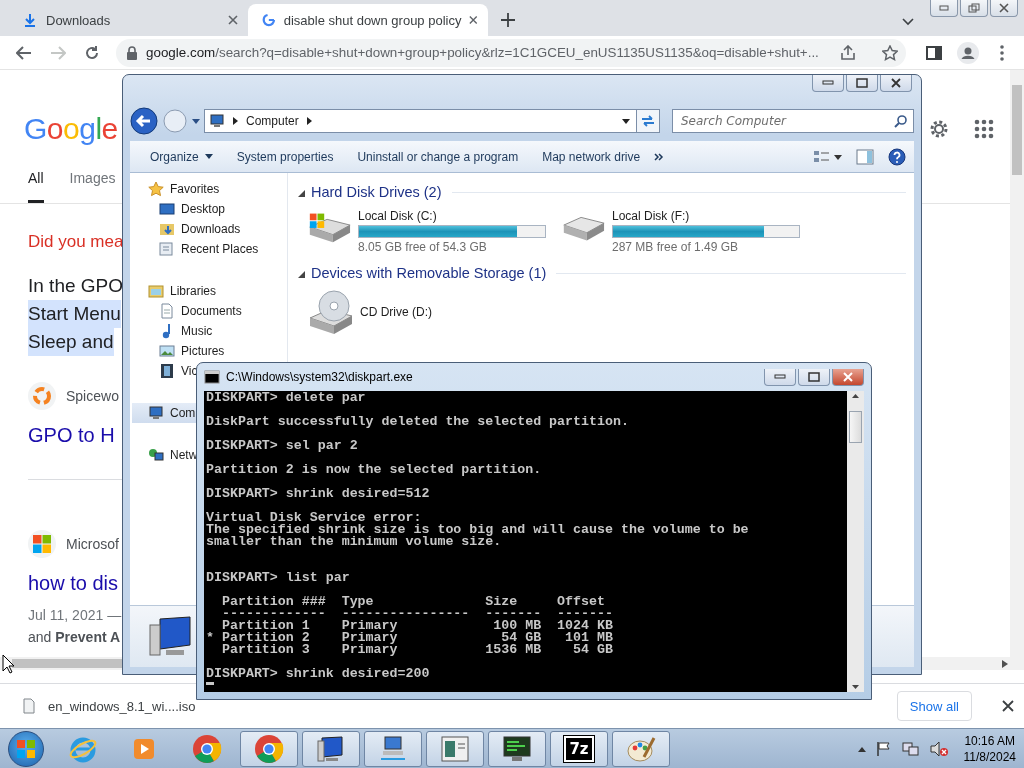 Image resolution: width=1024 pixels, height=768 pixels. Describe the element at coordinates (164, 413) in the screenshot. I see `nav-pane-item: Com` at that location.